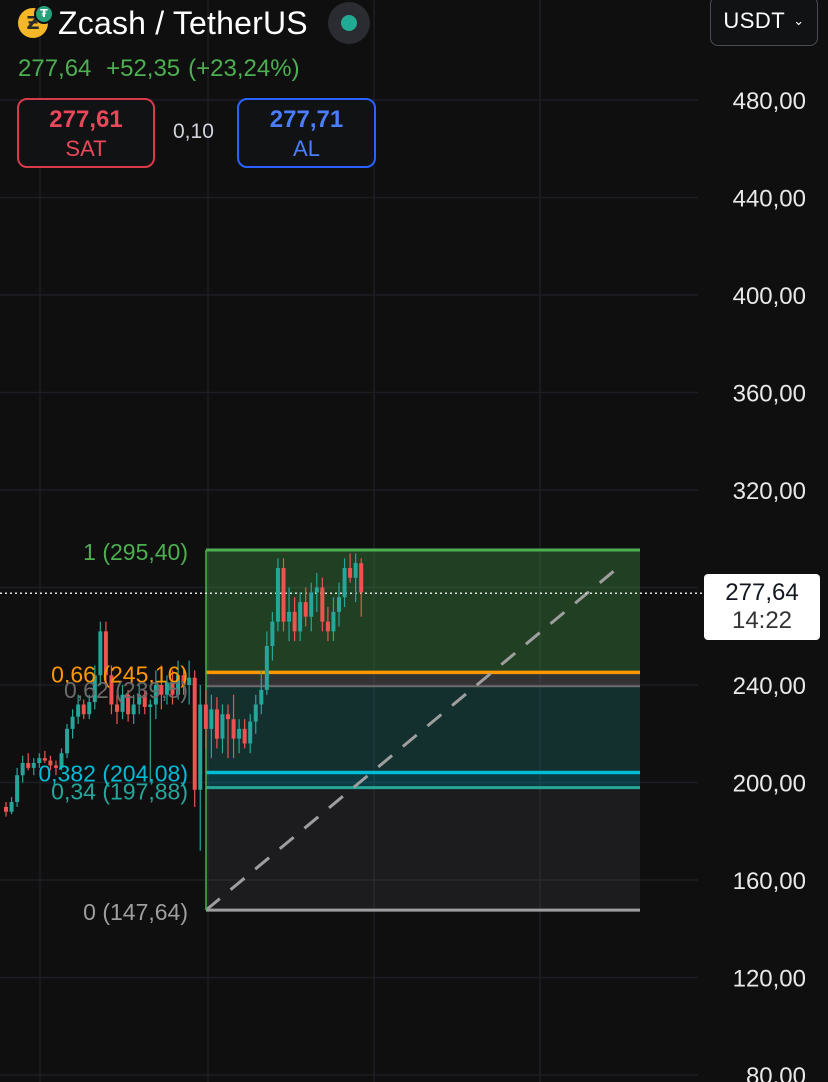 This screenshot has height=1082, width=828. I want to click on fib-zone-top, so click(423, 611).